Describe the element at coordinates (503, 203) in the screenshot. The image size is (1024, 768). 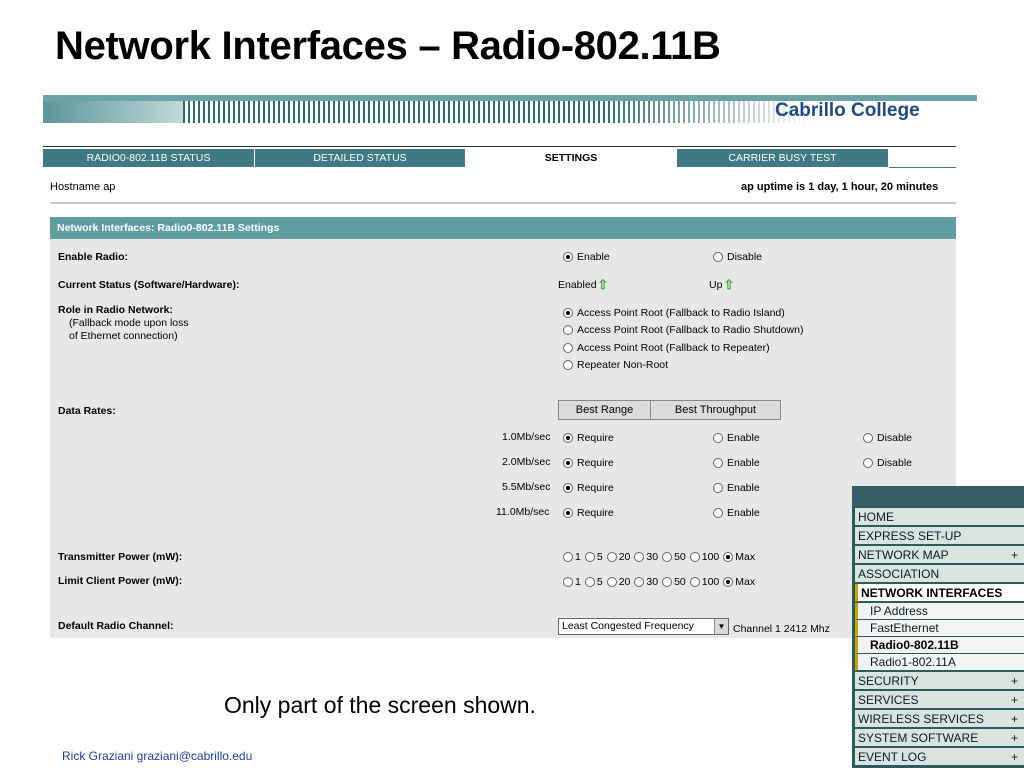
I see `divider` at that location.